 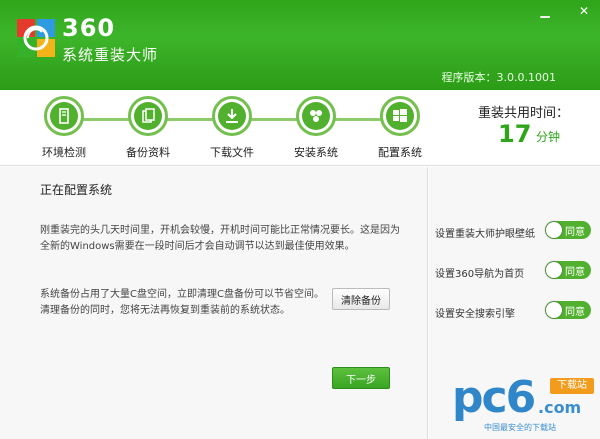 What do you see at coordinates (498, 77) in the screenshot?
I see `version-text: 程序版本：3.0.0.1001` at bounding box center [498, 77].